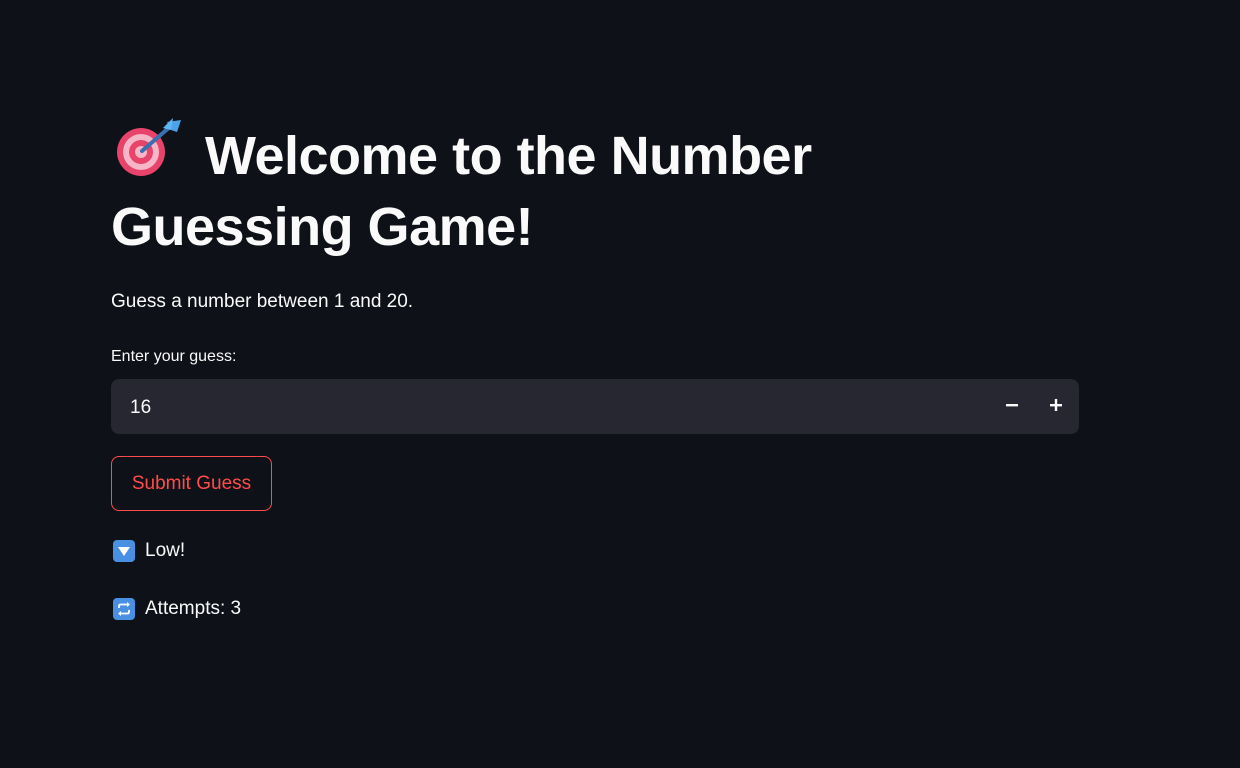  What do you see at coordinates (262, 301) in the screenshot?
I see `game-instructions: Guess a number between 1 and 20.` at bounding box center [262, 301].